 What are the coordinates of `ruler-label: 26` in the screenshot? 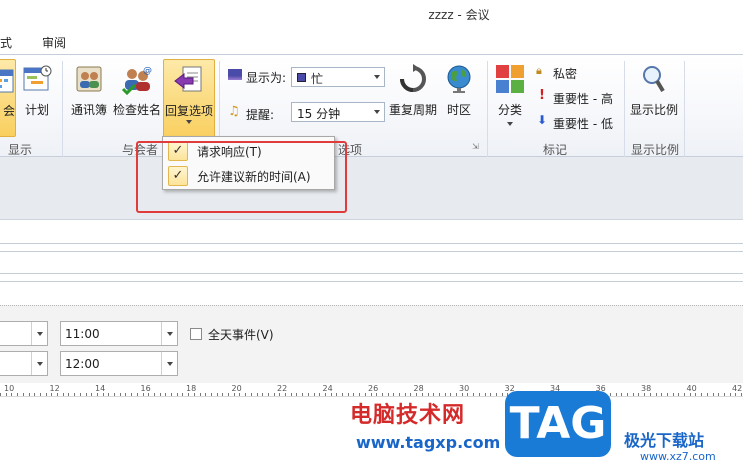 It's located at (373, 388).